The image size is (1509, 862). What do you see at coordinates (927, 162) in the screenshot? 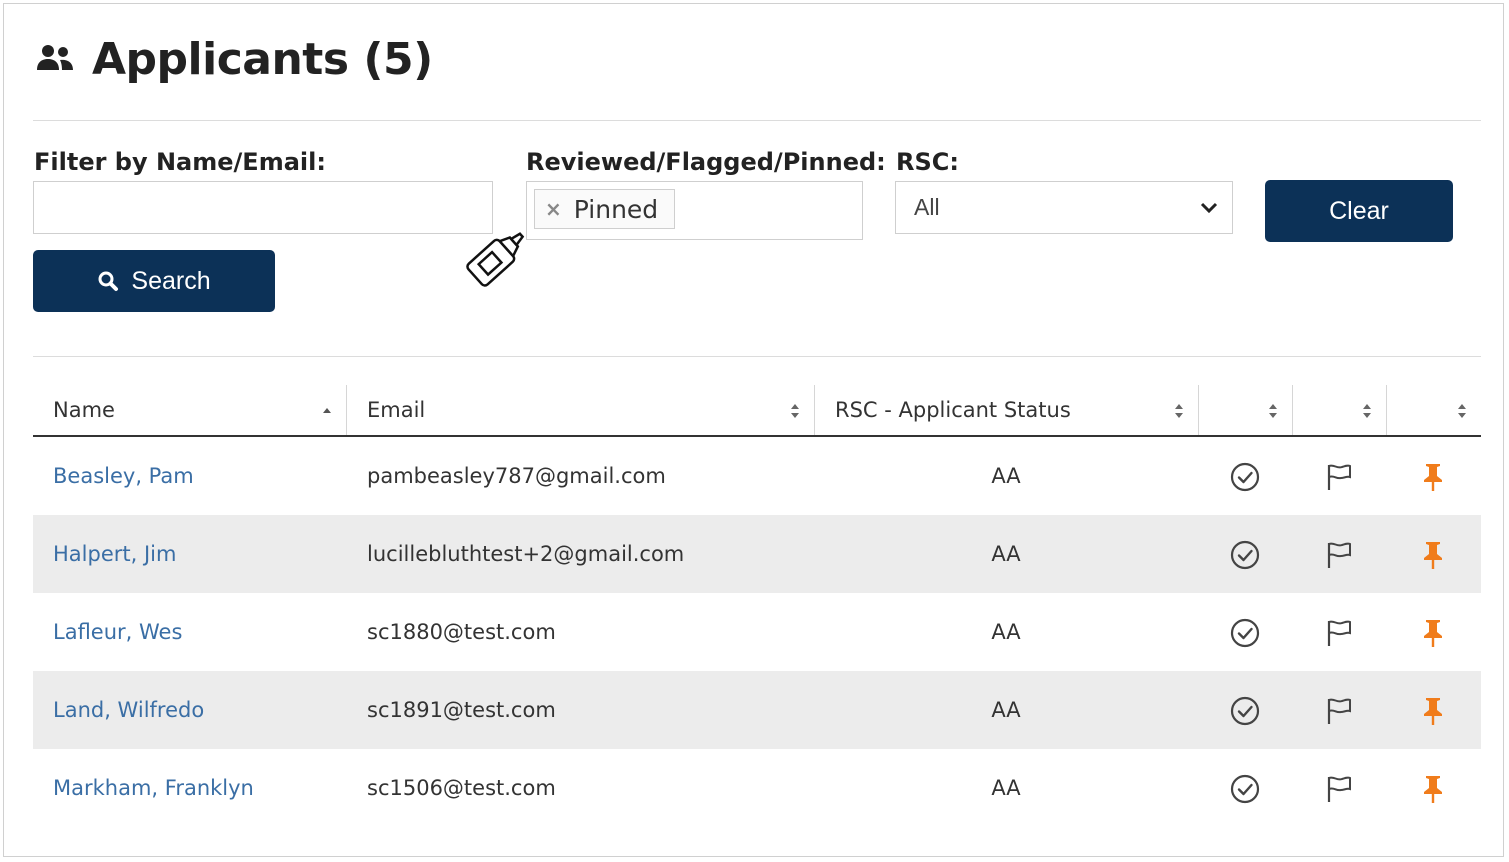
I see `rsc-filter-label: RSC:` at bounding box center [927, 162].